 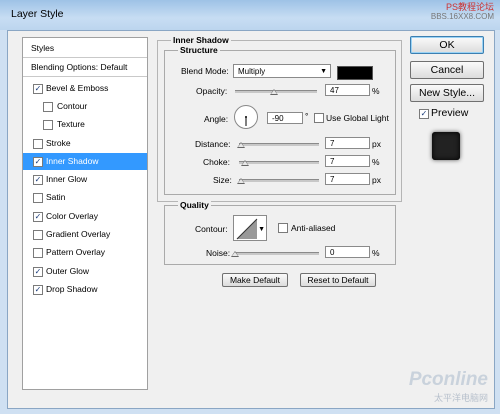 What do you see at coordinates (213, 144) in the screenshot?
I see `distance-label: Distance:` at bounding box center [213, 144].